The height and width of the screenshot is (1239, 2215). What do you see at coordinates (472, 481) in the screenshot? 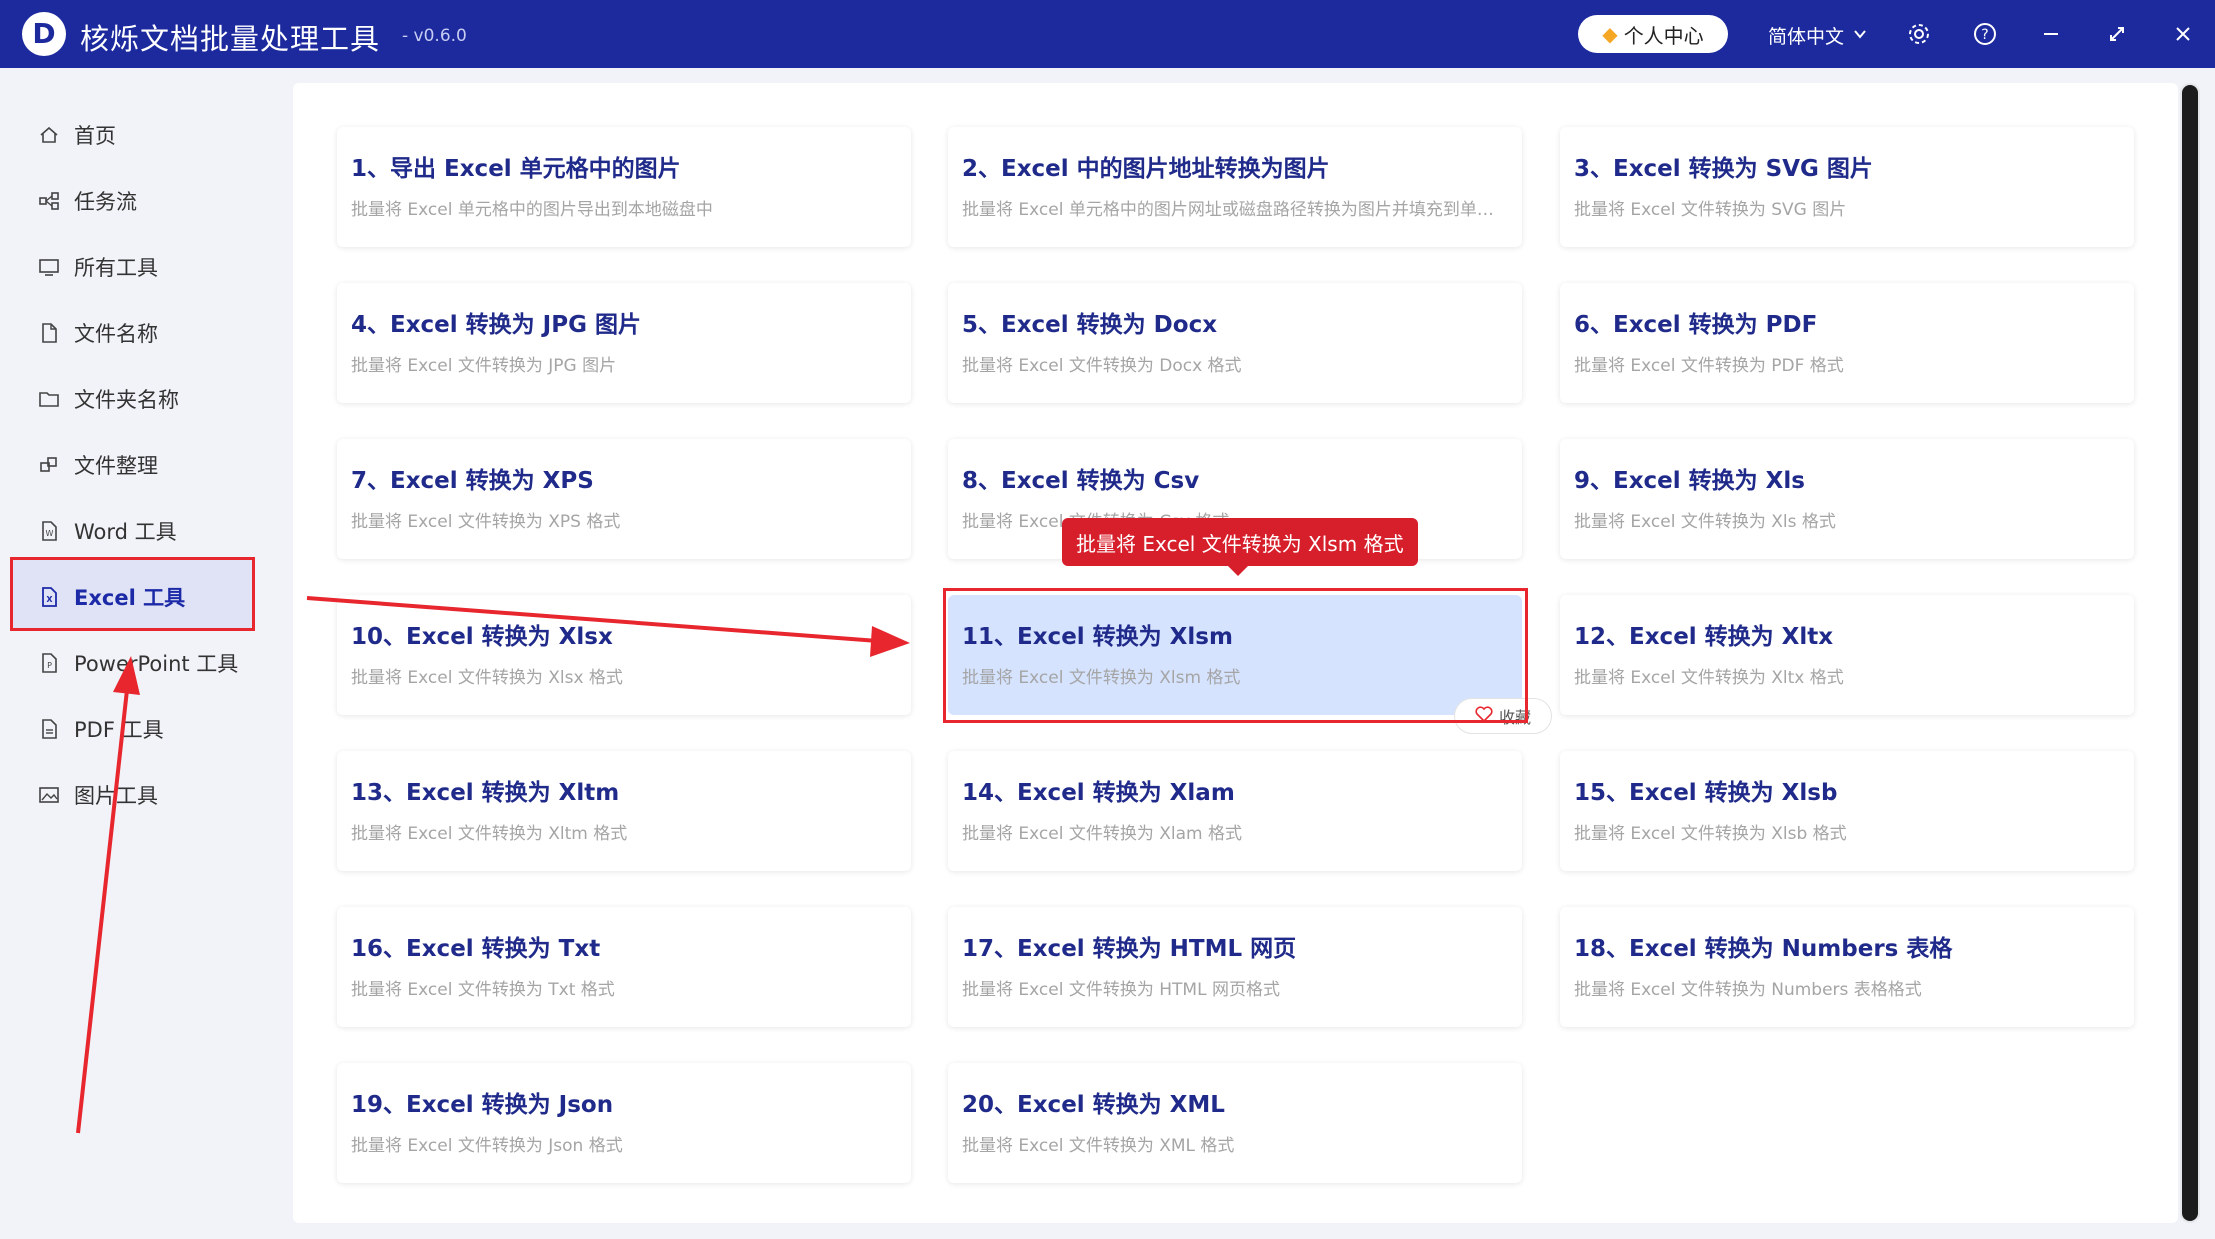
I see `tool-card-title: 7、Excel 转换为 XPS` at bounding box center [472, 481].